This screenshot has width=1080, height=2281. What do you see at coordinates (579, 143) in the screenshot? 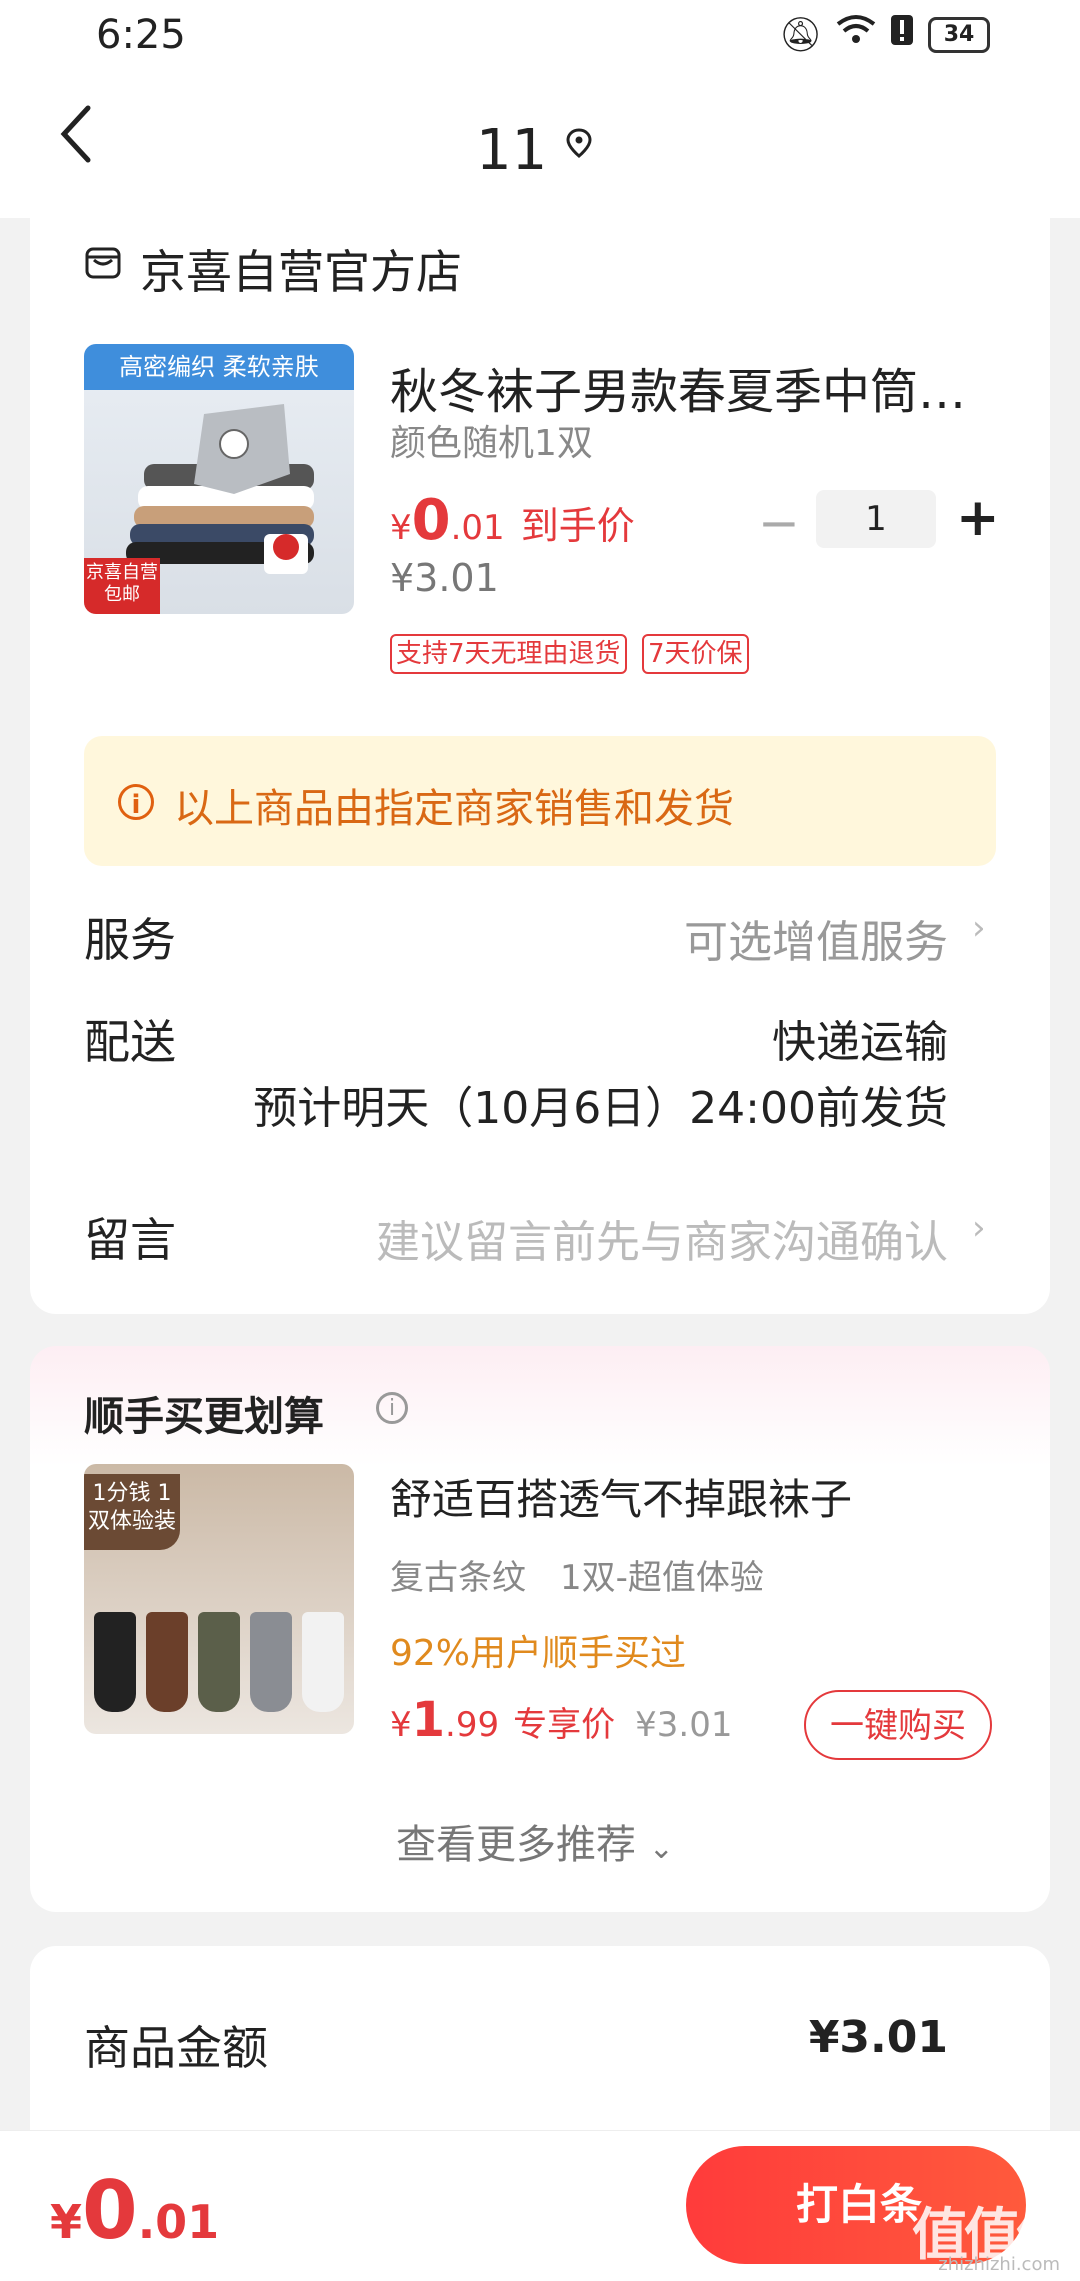
I see `location-icon` at bounding box center [579, 143].